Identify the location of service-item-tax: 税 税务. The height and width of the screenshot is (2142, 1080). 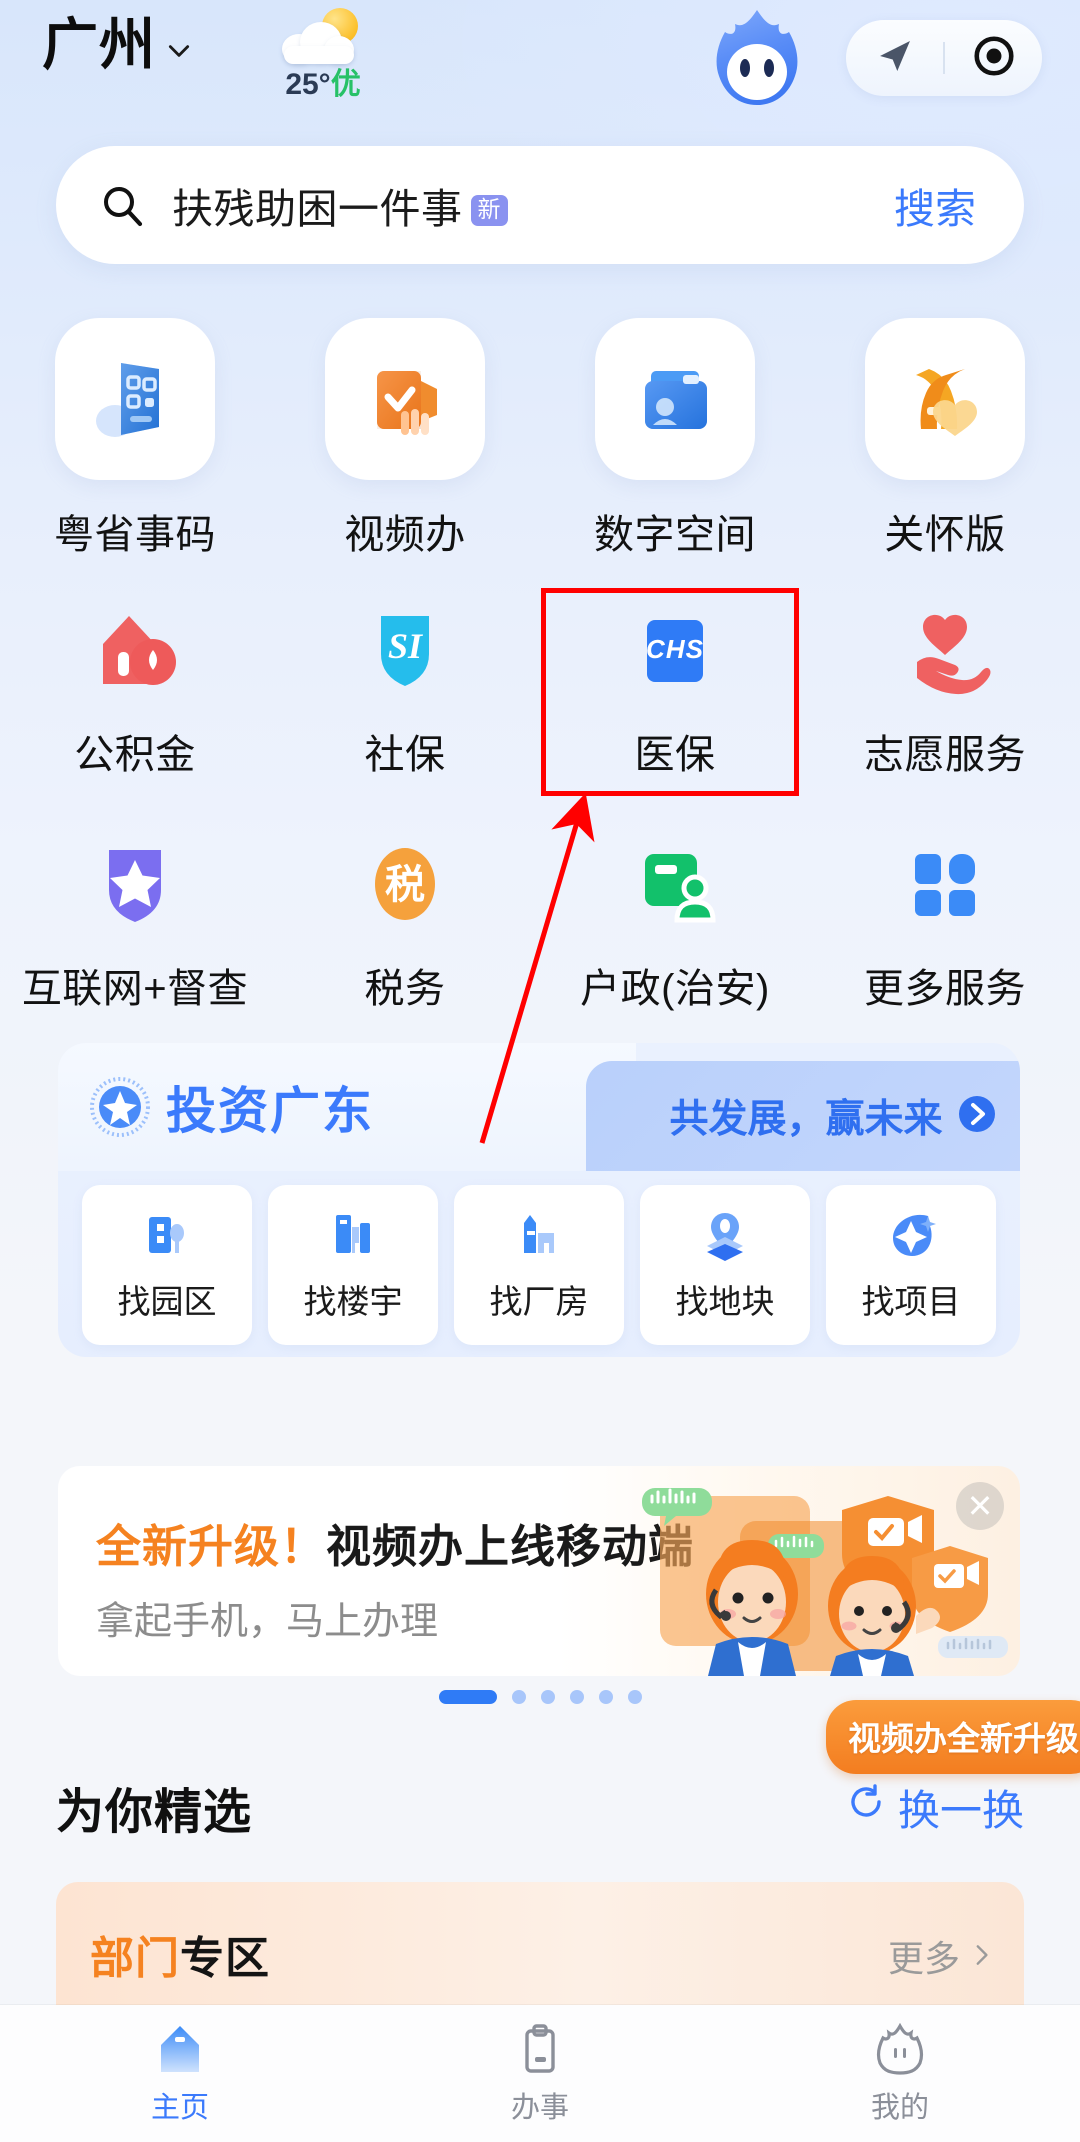
(405, 923).